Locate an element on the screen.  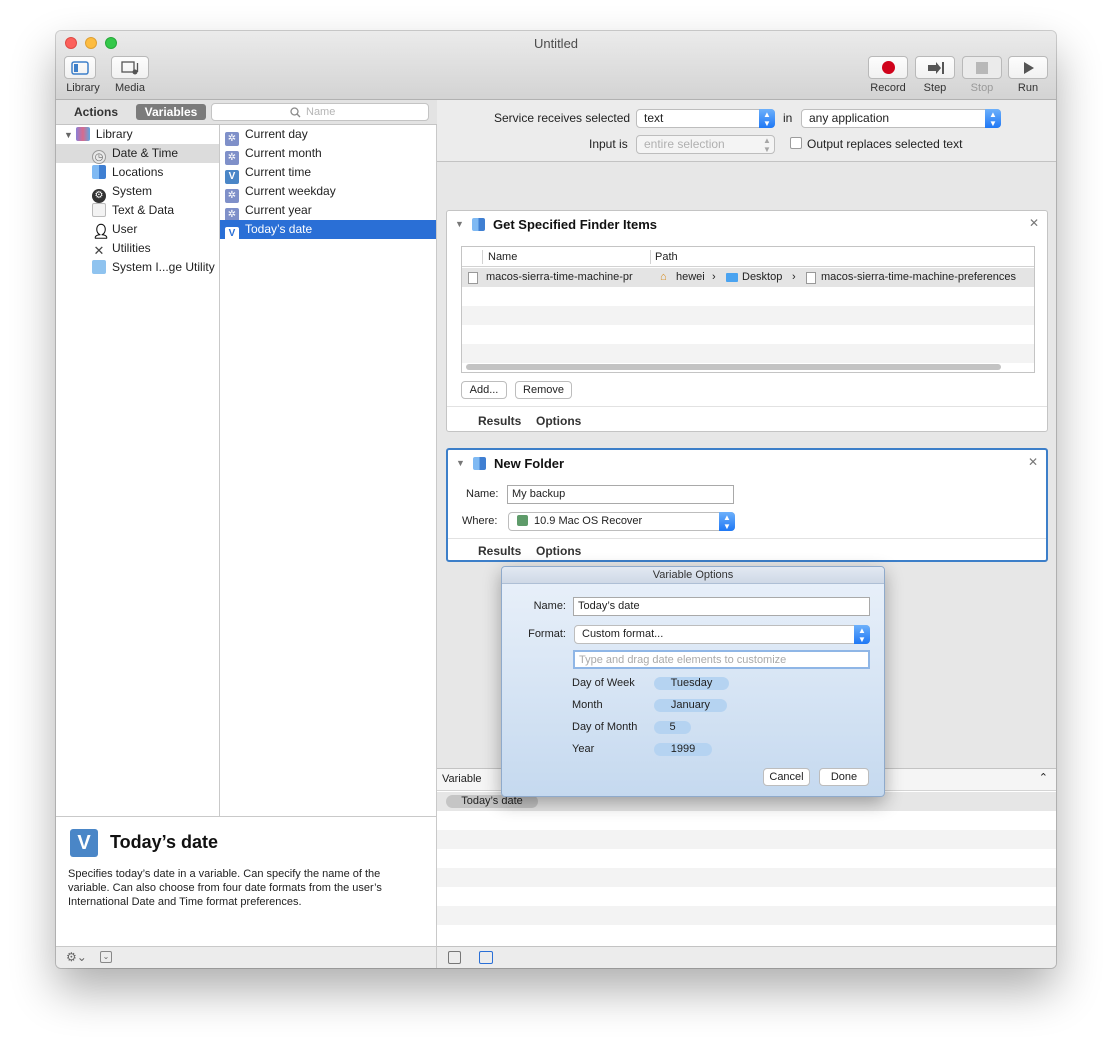
popup-arrows-icon: ▲ ▼ is located at coordinates (993, 118).